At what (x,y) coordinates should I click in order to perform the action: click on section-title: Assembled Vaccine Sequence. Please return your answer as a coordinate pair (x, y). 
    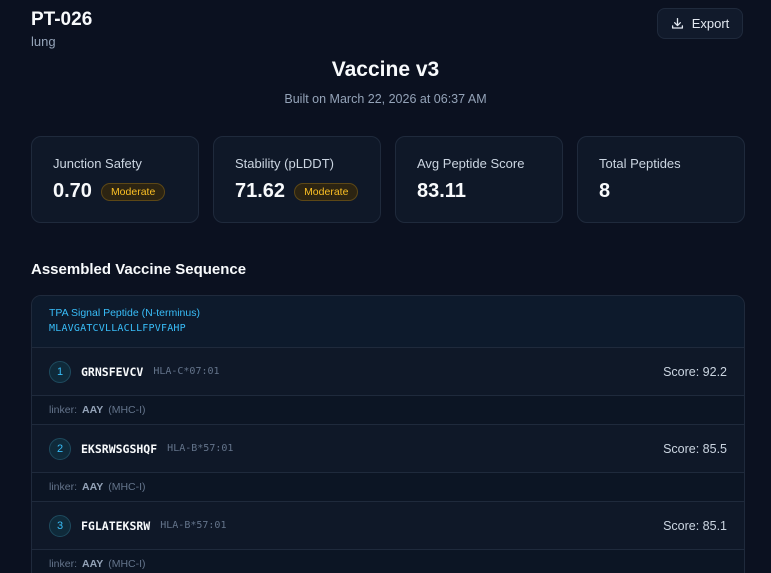
    Looking at the image, I should click on (139, 269).